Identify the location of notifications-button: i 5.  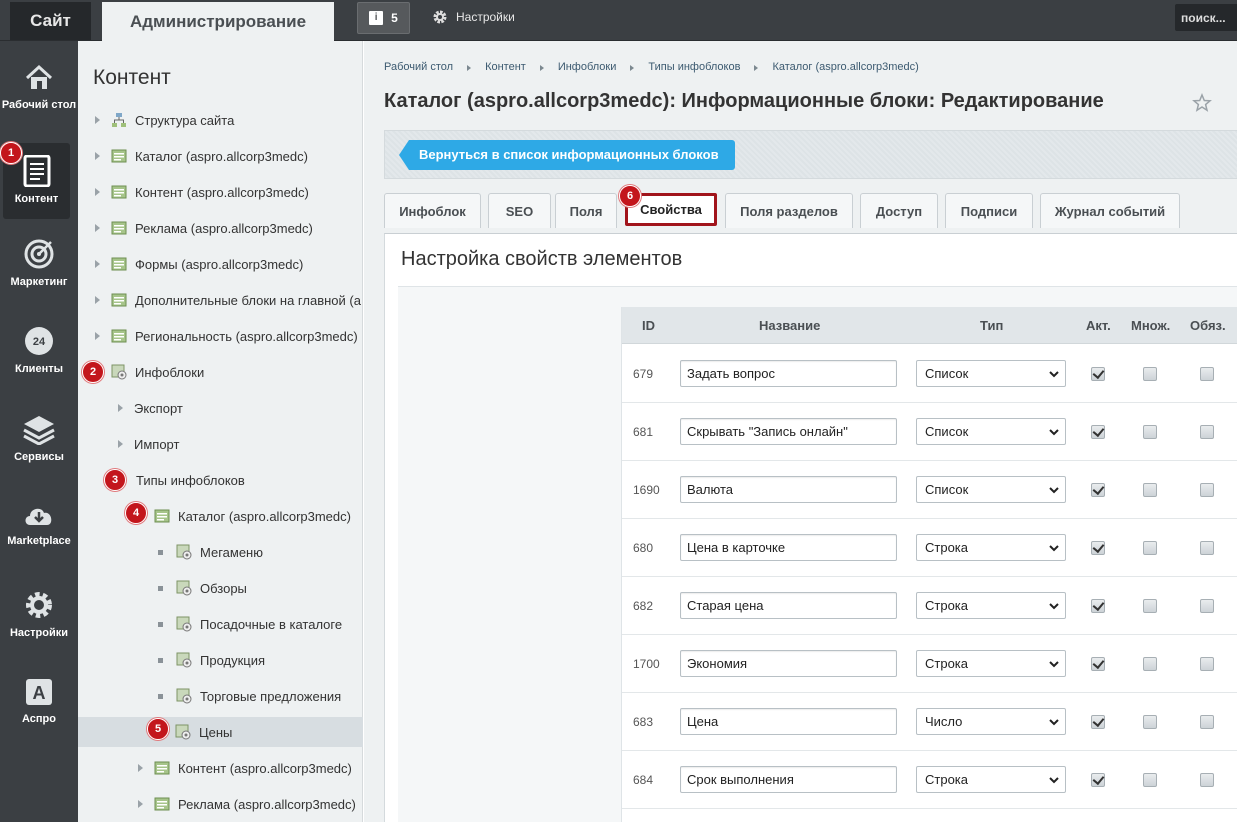
(383, 18).